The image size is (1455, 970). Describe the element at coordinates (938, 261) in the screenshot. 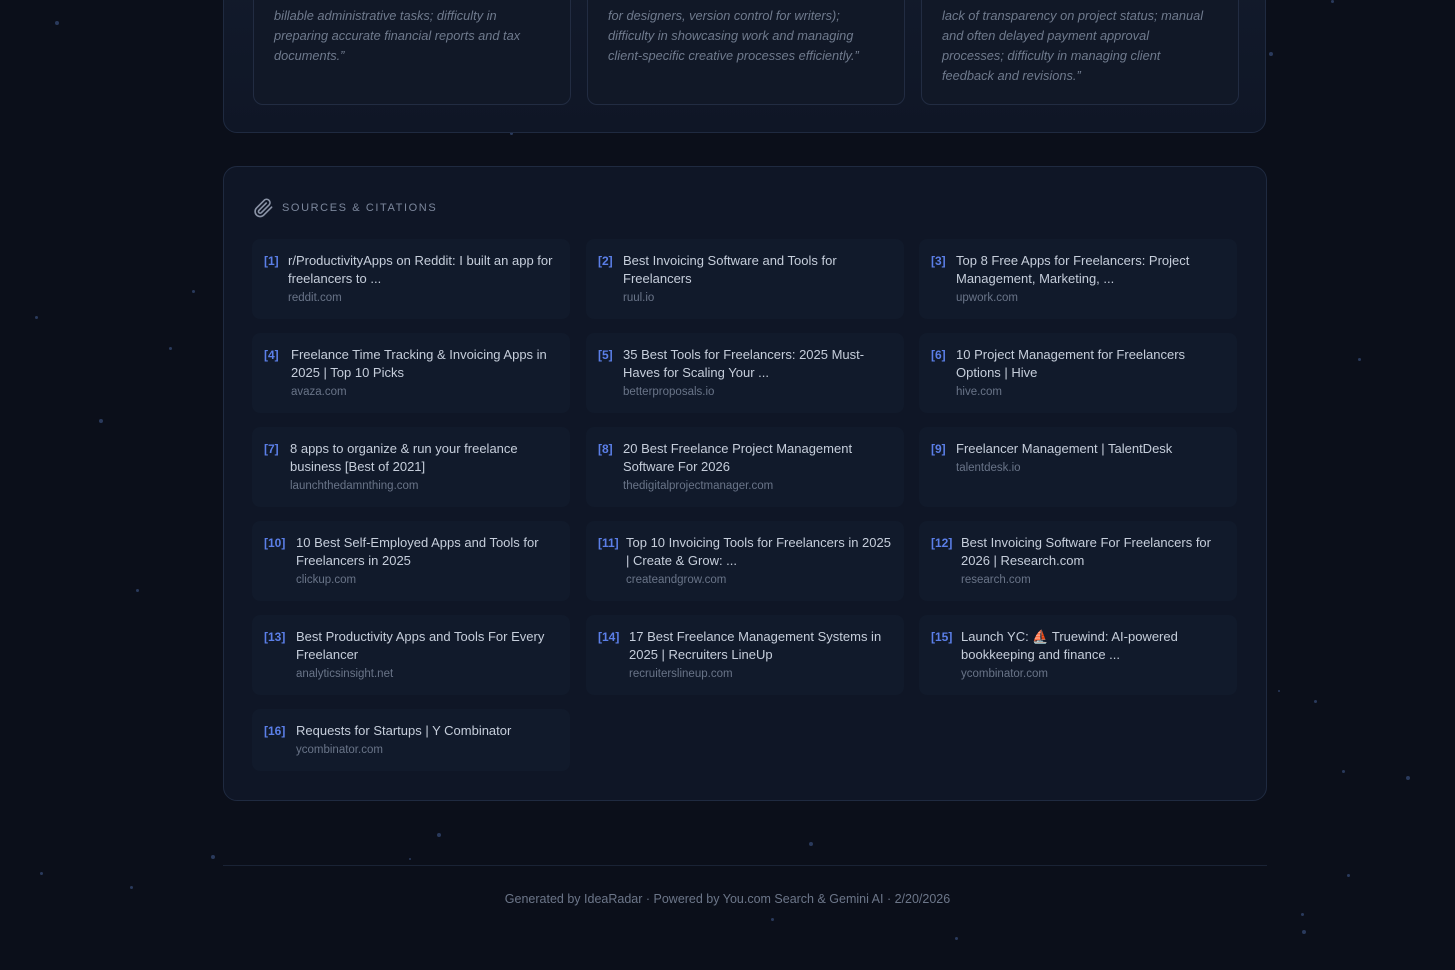

I see `citation-number: [3]` at that location.